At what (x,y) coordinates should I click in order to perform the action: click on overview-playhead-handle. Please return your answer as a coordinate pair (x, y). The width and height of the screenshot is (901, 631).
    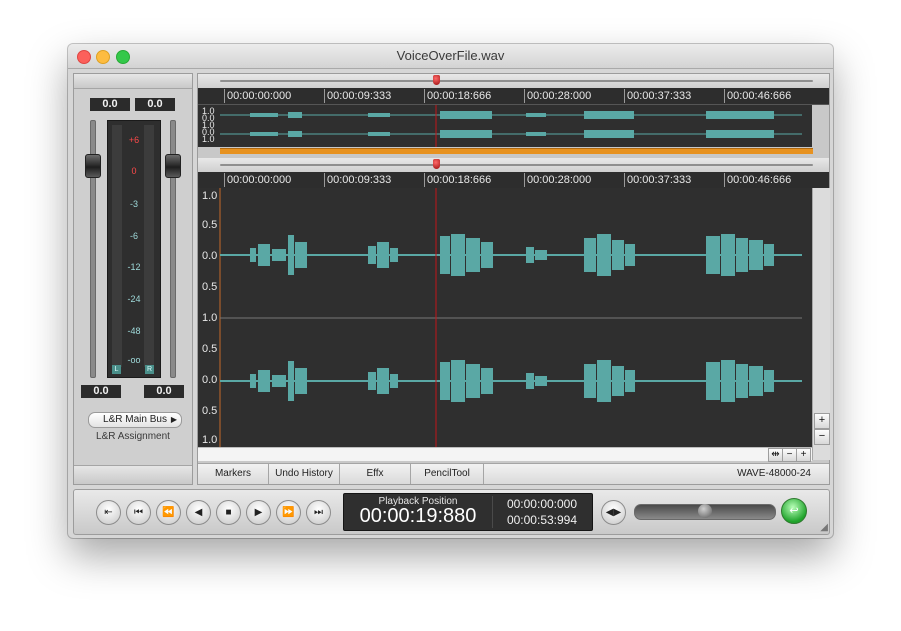
    Looking at the image, I should click on (436, 80).